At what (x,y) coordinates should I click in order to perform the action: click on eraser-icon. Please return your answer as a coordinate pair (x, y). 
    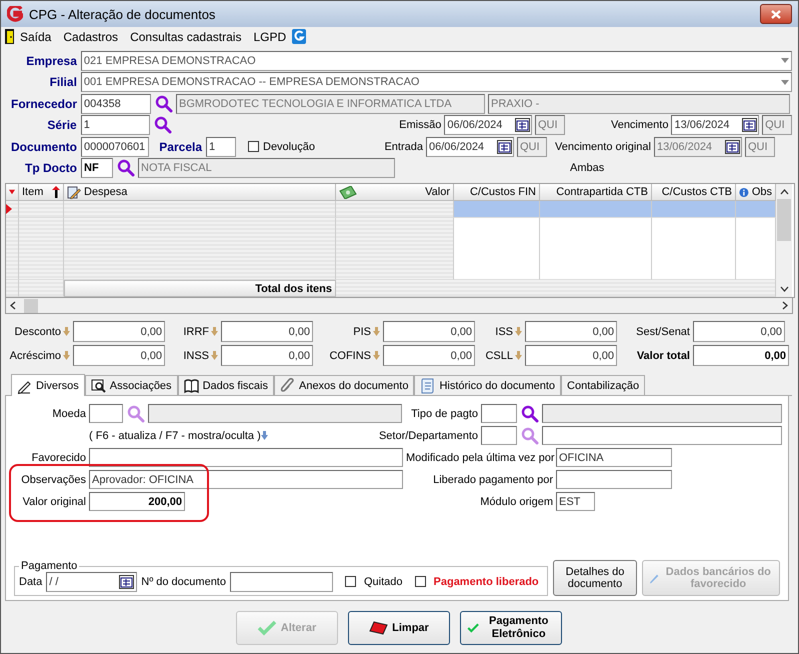
    Looking at the image, I should click on (378, 628).